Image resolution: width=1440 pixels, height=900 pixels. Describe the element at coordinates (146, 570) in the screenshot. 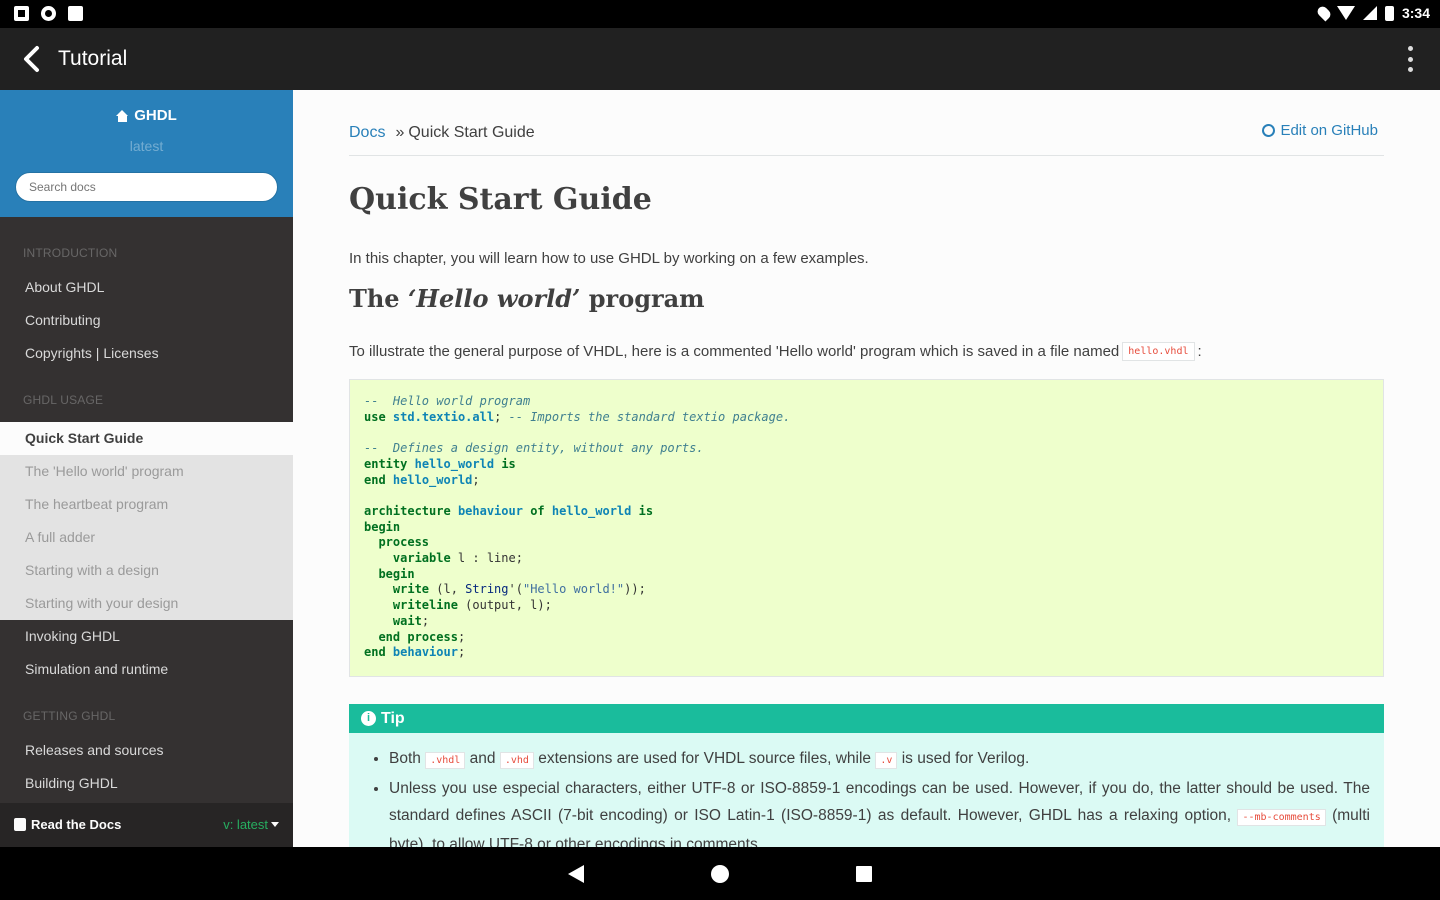

I see `sidebar-subitem-start-design: Starting with a design` at that location.